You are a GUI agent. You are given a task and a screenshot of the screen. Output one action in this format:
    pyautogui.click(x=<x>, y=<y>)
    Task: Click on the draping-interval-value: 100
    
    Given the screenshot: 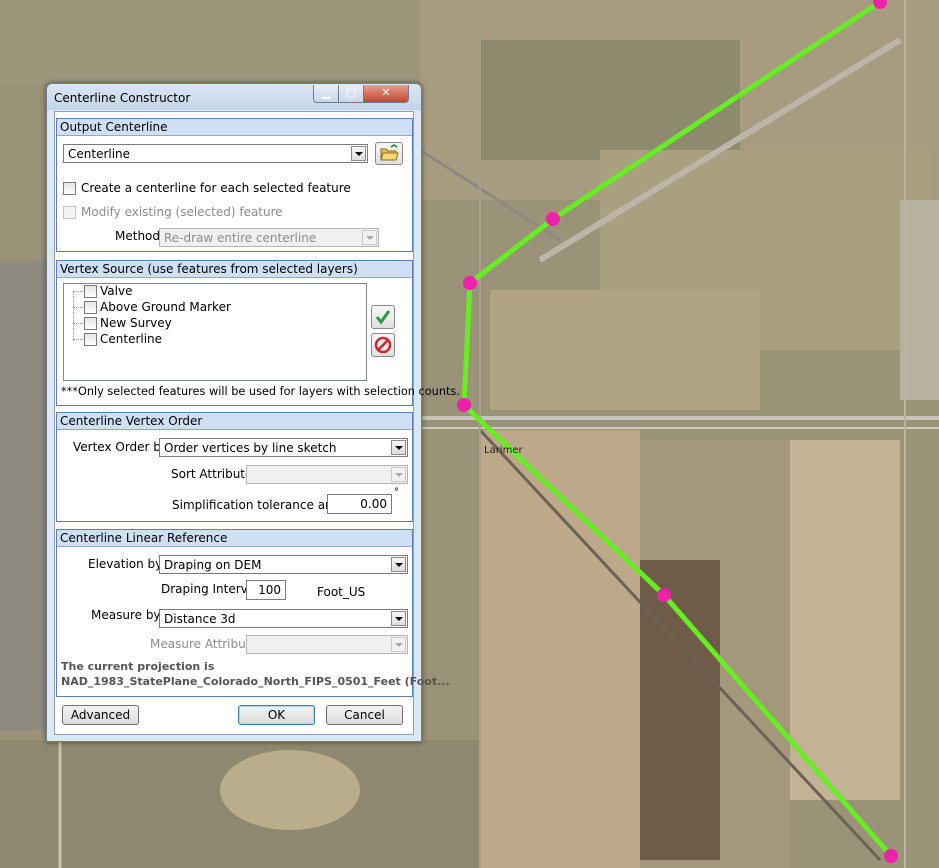 What is the action you would take?
    pyautogui.click(x=269, y=590)
    